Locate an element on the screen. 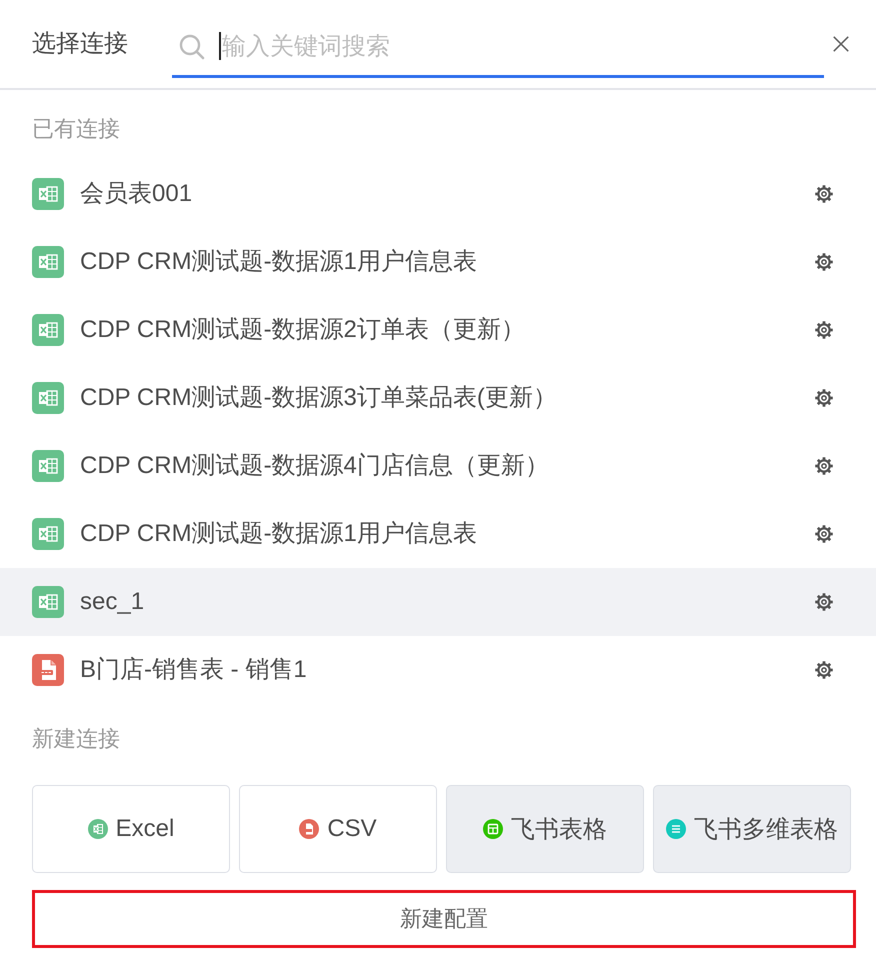 This screenshot has width=876, height=972. connection-name: CDP CRM测试题-数据源2订单表（更新） is located at coordinates (303, 330).